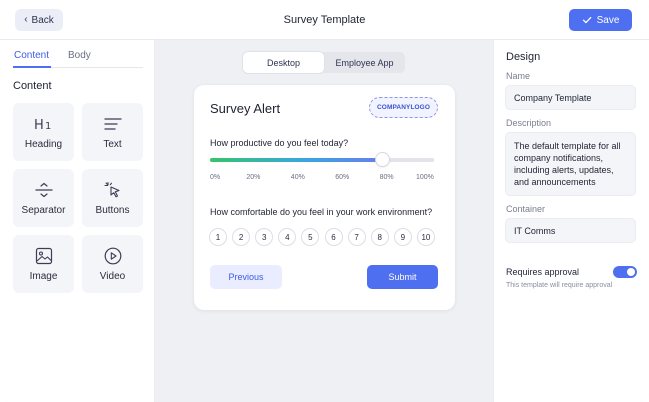  Describe the element at coordinates (631, 272) in the screenshot. I see `toggle-knob` at that location.